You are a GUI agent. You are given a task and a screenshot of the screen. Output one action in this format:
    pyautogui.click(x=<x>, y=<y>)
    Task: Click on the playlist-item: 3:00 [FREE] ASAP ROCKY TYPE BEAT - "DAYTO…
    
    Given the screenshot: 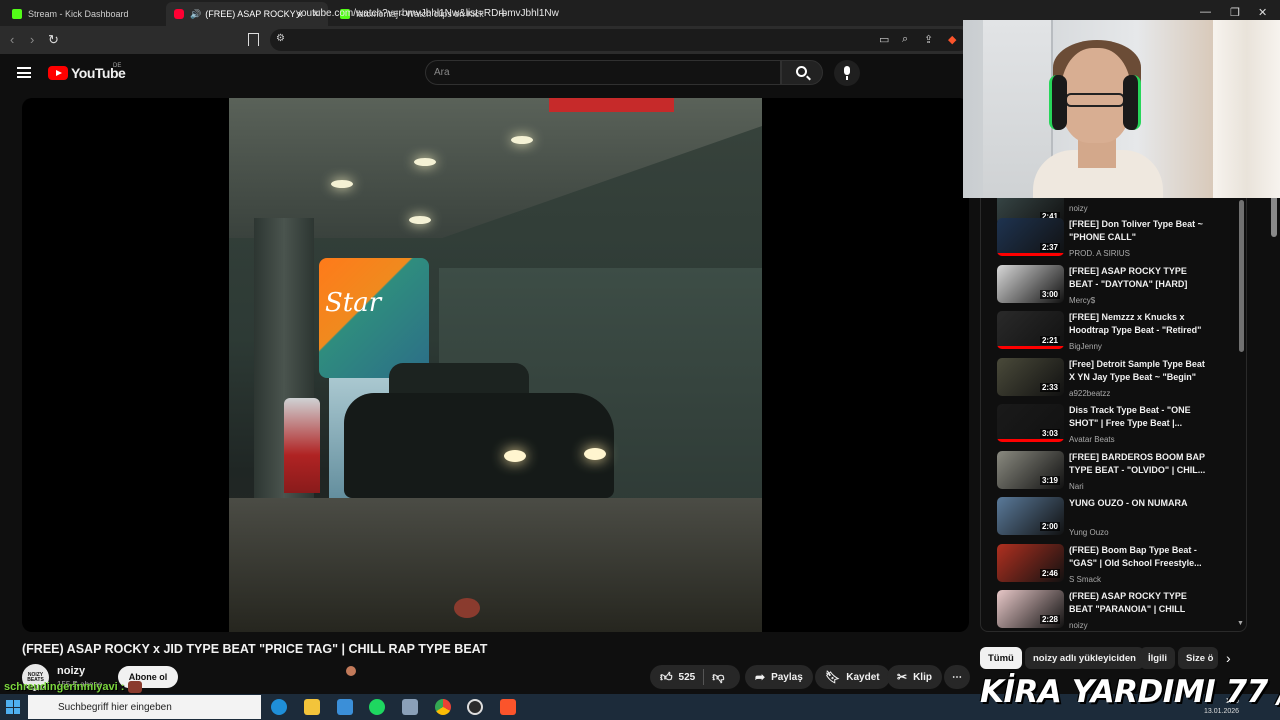 What is the action you would take?
    pyautogui.click(x=1119, y=288)
    